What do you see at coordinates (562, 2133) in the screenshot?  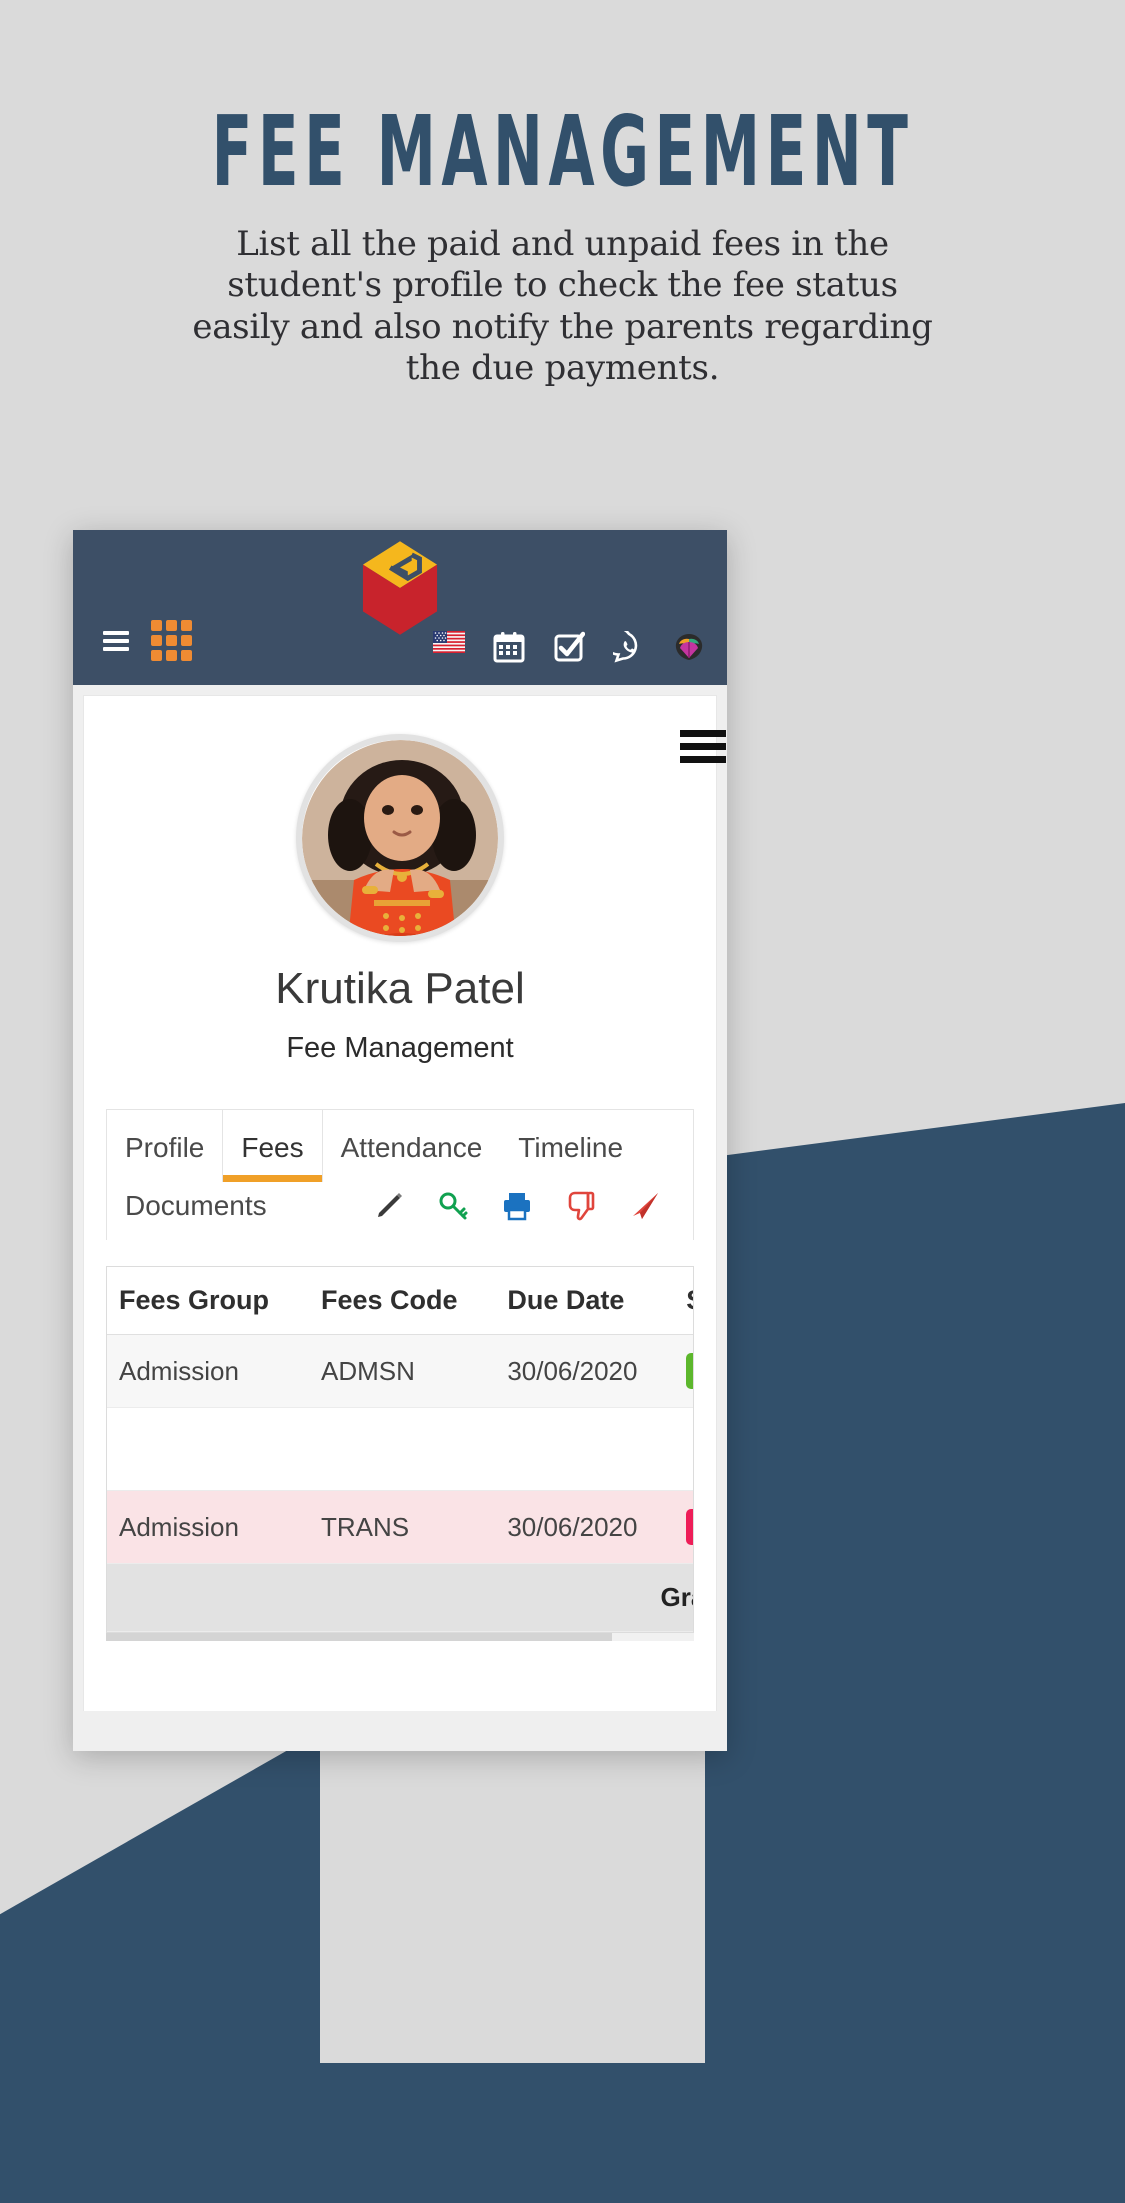 I see `background-shape-bottom` at bounding box center [562, 2133].